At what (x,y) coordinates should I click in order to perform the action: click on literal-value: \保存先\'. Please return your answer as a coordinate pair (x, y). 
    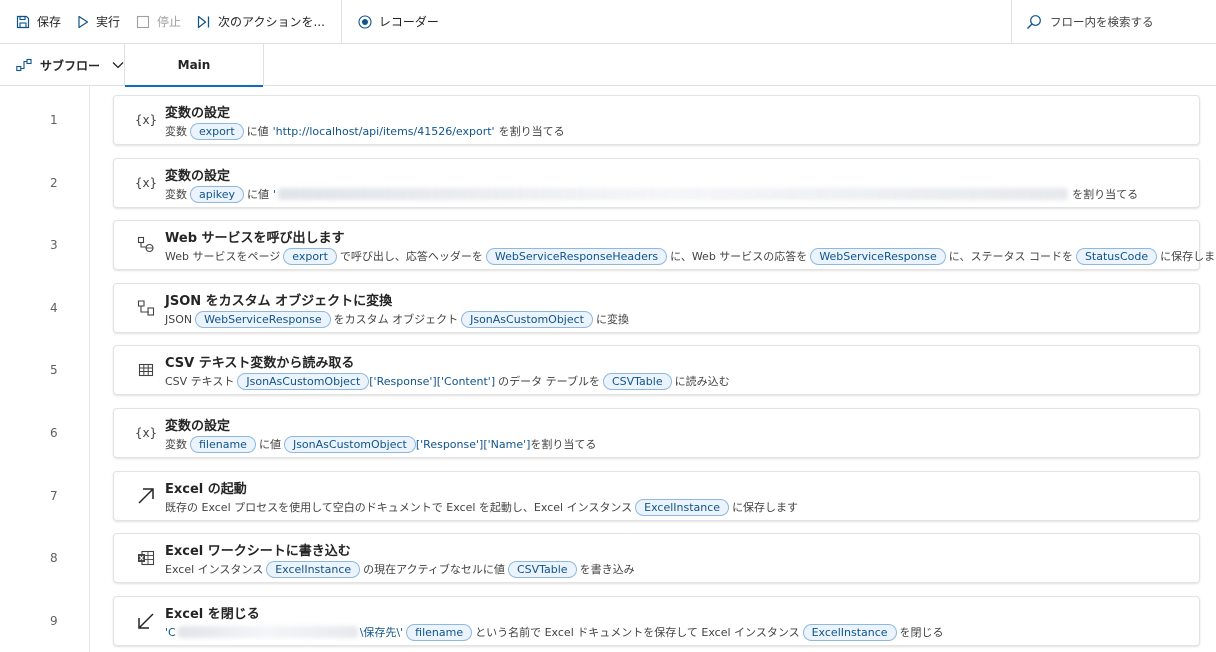
    Looking at the image, I should click on (381, 632).